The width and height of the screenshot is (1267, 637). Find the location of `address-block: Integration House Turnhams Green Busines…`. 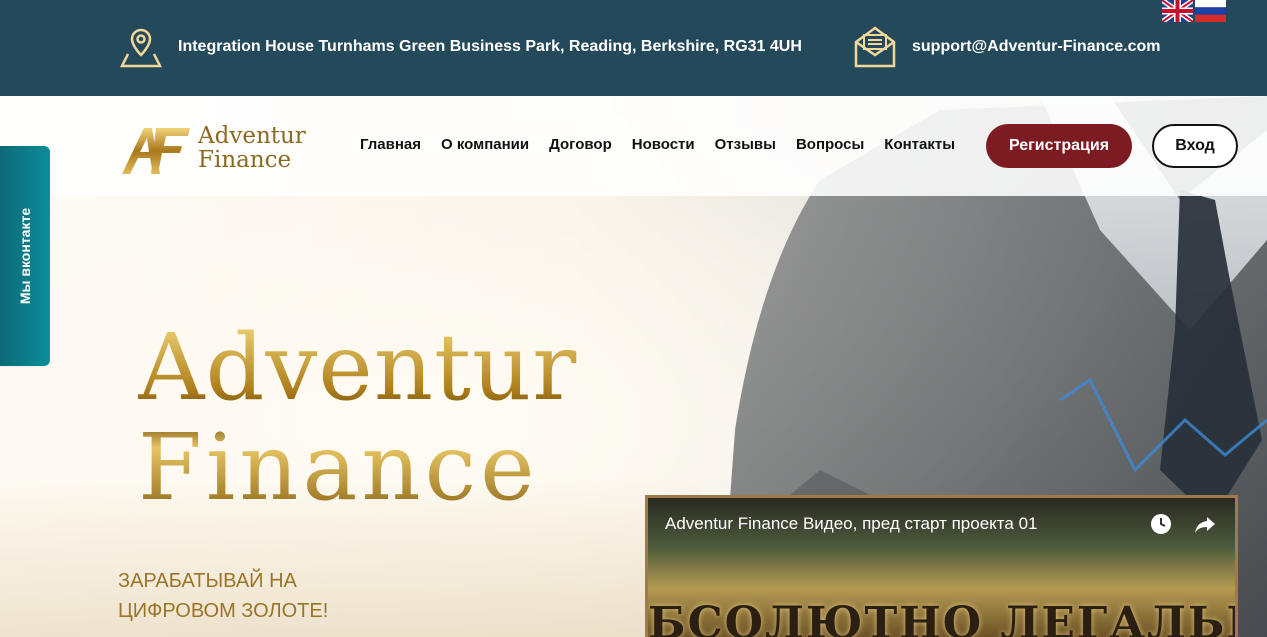

address-block: Integration House Turnhams Green Busines… is located at coordinates (460, 47).